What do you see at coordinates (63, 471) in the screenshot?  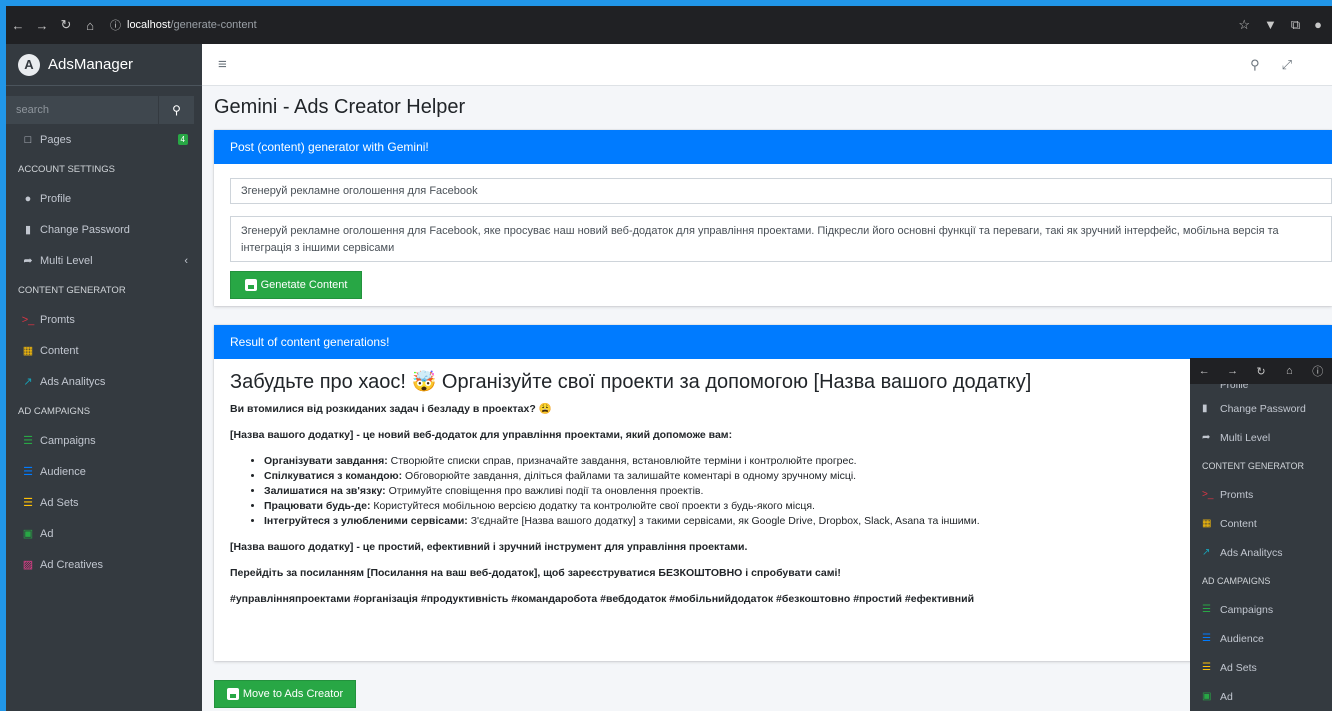 I see `sidebar-item-label: Audience` at bounding box center [63, 471].